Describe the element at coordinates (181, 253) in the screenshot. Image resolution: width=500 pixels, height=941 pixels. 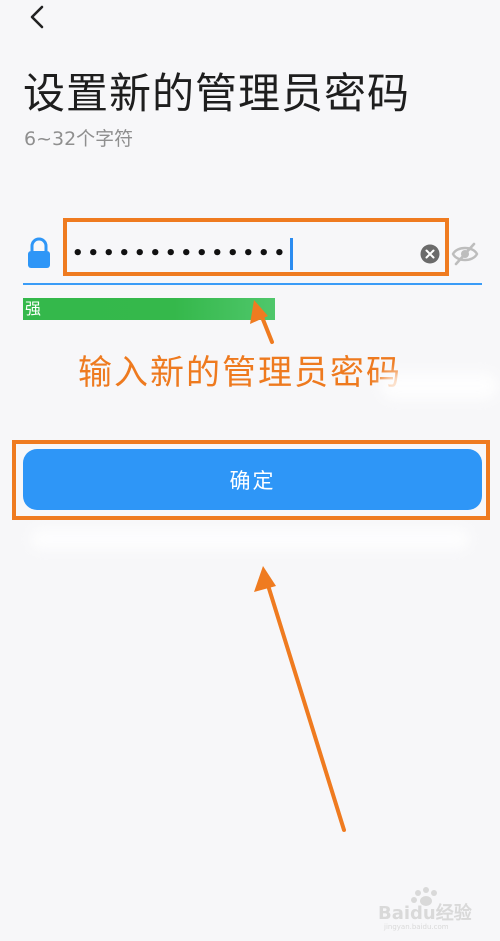
I see `password-masked-value: ••••••••••••••` at that location.